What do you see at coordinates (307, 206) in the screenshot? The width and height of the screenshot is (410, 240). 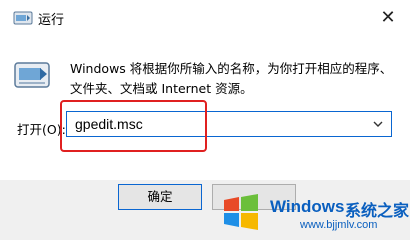 I see `watermark-brand: Windows` at bounding box center [307, 206].